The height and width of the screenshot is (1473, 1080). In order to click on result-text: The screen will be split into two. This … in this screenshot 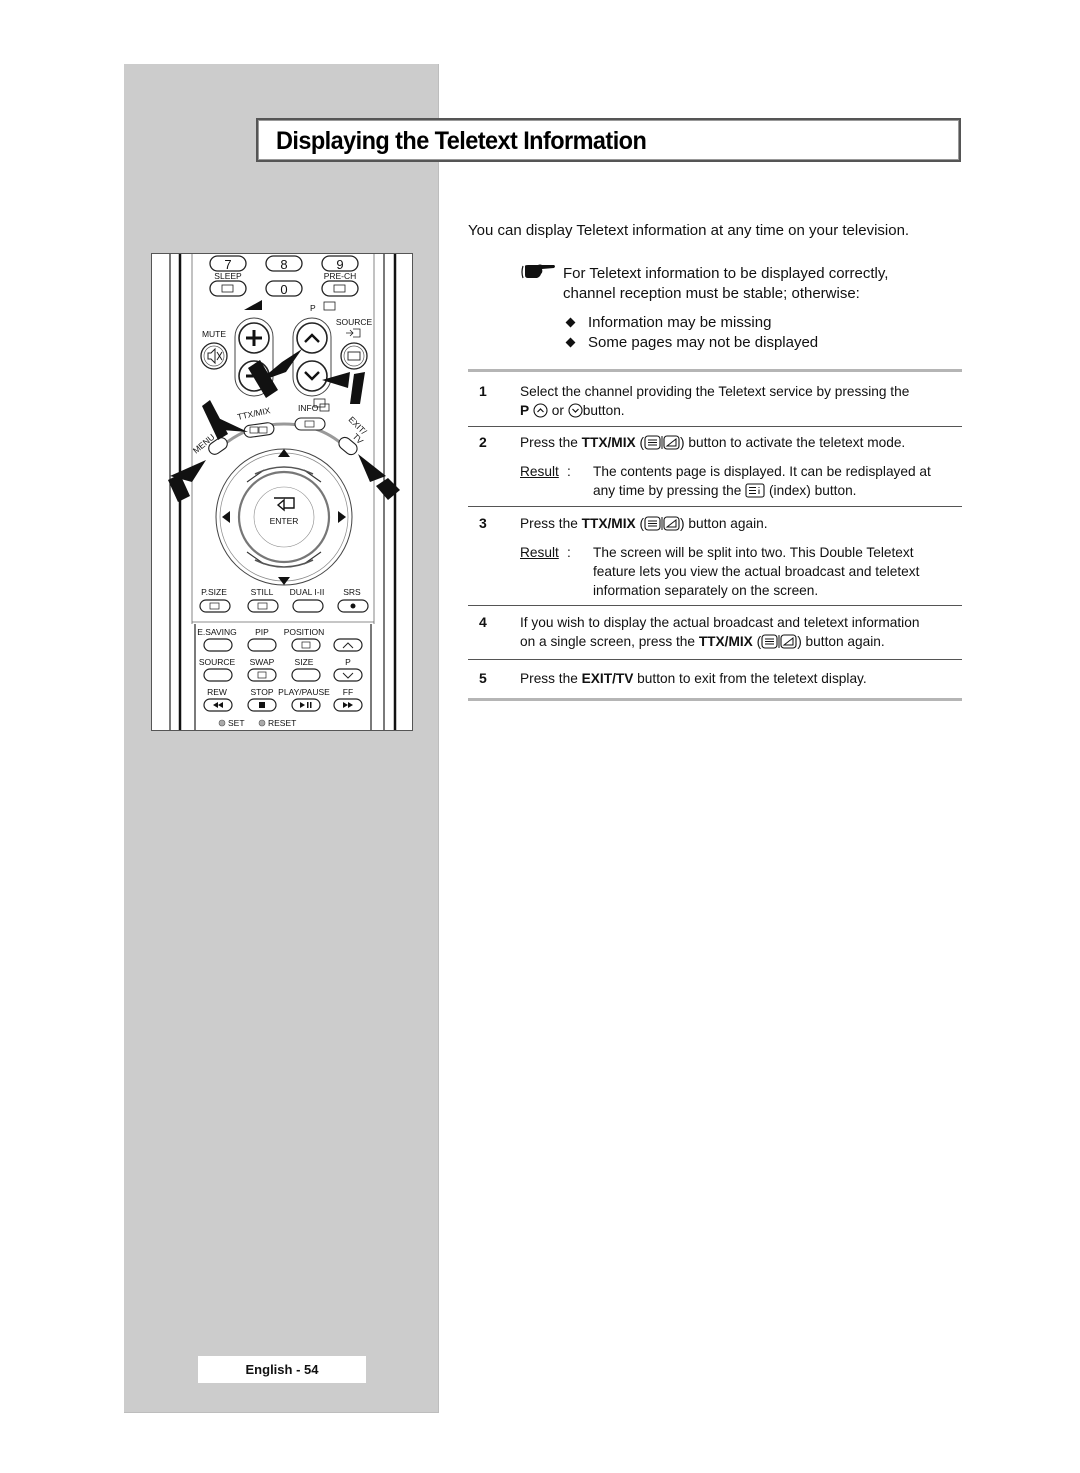, I will do `click(756, 571)`.